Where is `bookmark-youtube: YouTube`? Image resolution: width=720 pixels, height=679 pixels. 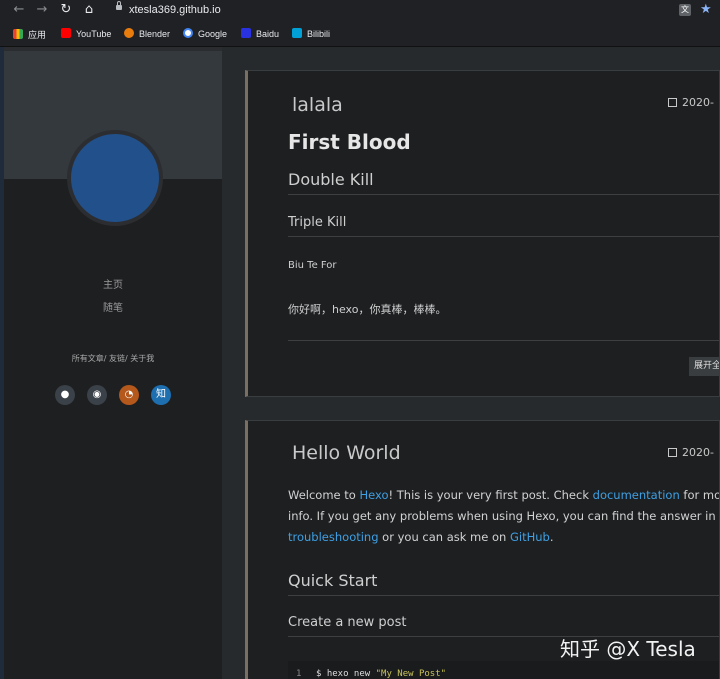
bookmark-youtube: YouTube is located at coordinates (86, 34).